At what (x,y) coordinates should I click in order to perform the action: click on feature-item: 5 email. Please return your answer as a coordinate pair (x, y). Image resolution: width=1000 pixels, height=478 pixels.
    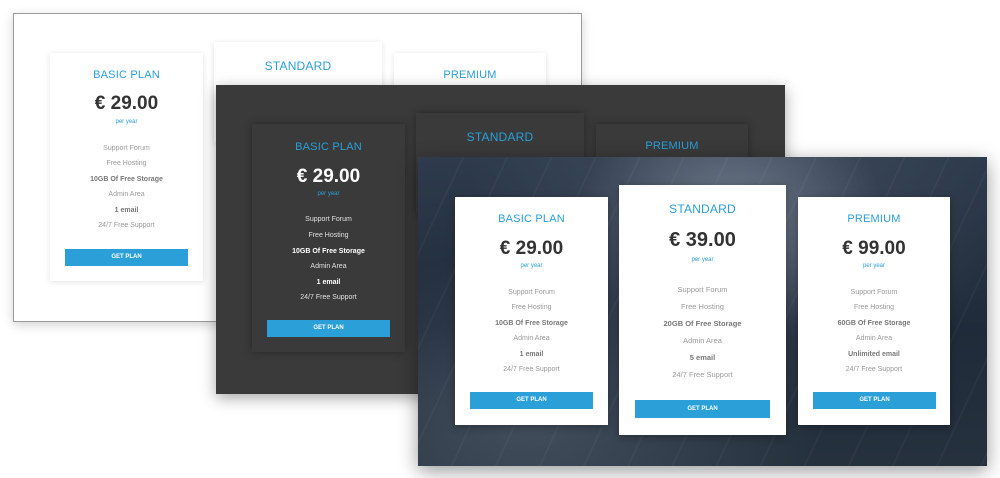
    Looking at the image, I should click on (702, 357).